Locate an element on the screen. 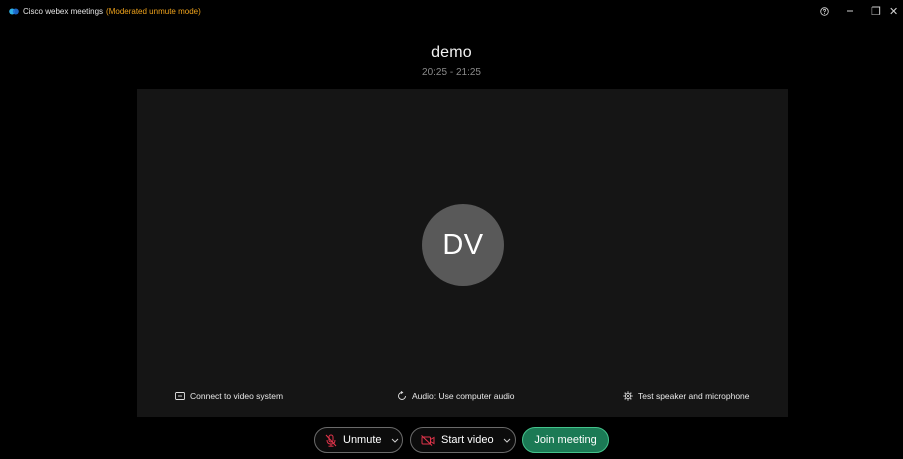 Image resolution: width=903 pixels, height=459 pixels. connect-video-system-link: Connect to video system is located at coordinates (229, 396).